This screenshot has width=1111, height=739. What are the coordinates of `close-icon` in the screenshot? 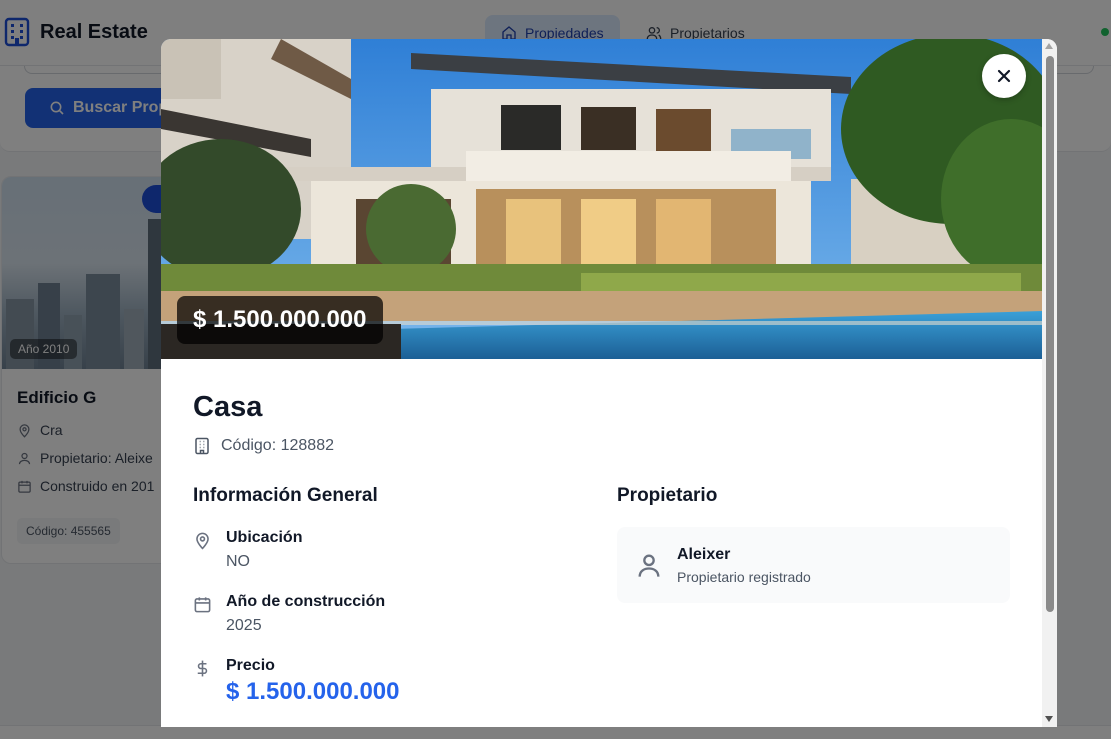 It's located at (1004, 76).